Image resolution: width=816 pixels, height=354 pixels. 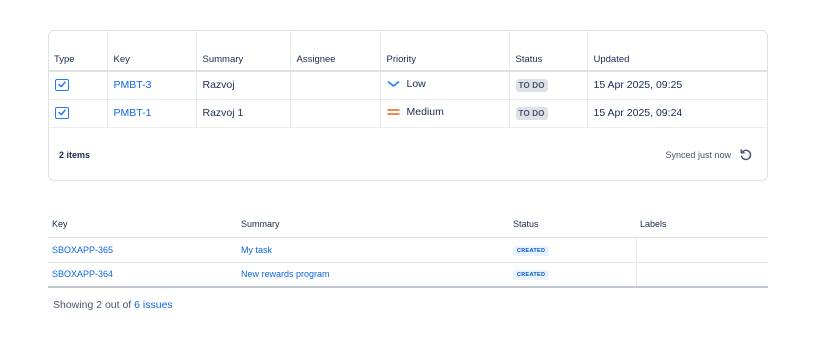 I want to click on issues-header-row: Key Summary Status Labels, so click(x=408, y=227).